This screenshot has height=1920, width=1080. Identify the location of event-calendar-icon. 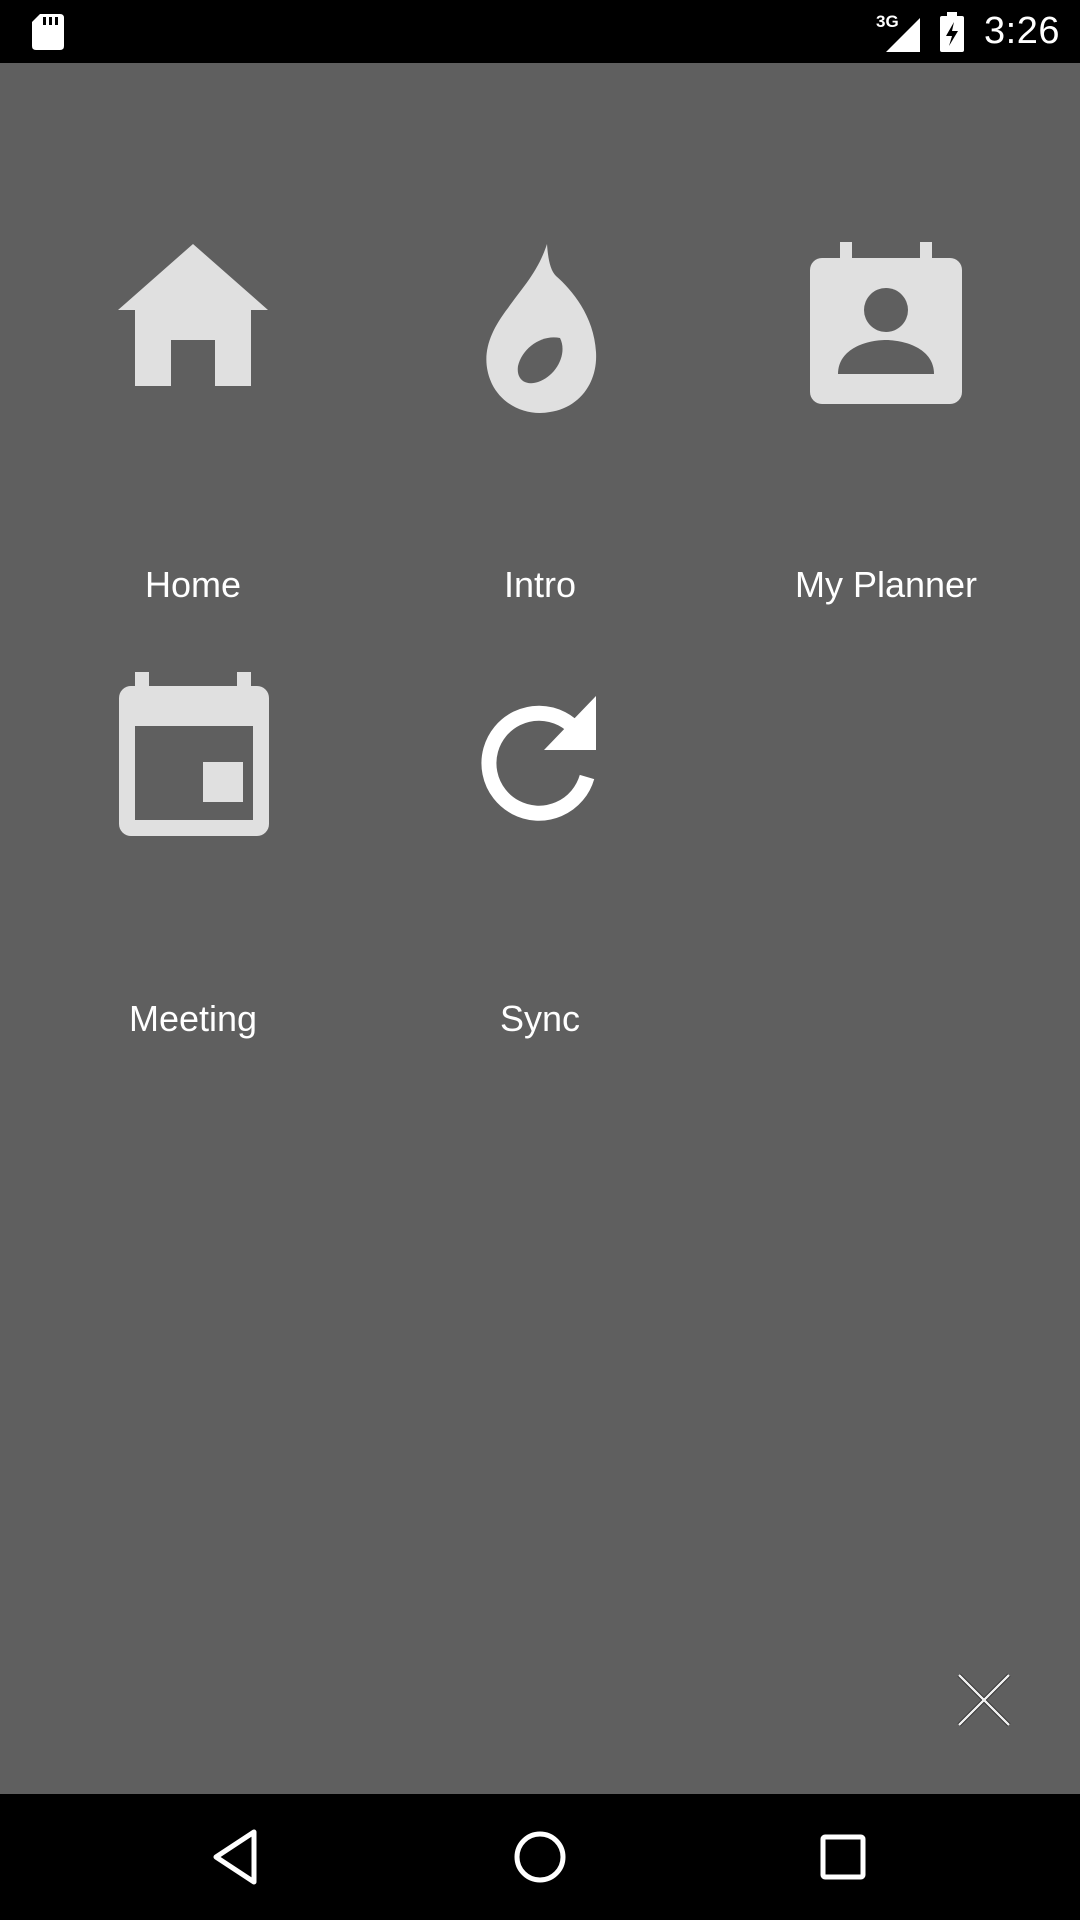
(193, 760).